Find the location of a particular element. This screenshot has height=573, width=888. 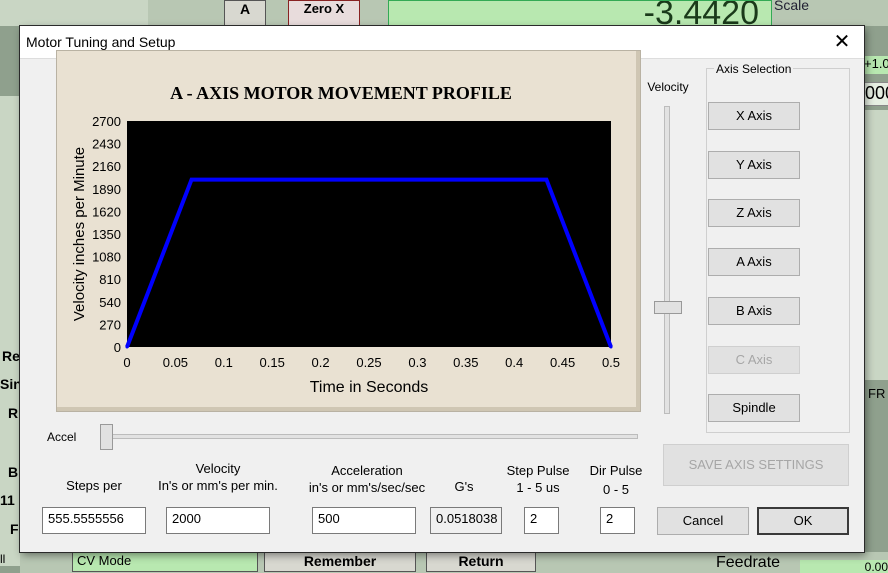

dialog-title: Motor Tuning and Setup is located at coordinates (101, 42).